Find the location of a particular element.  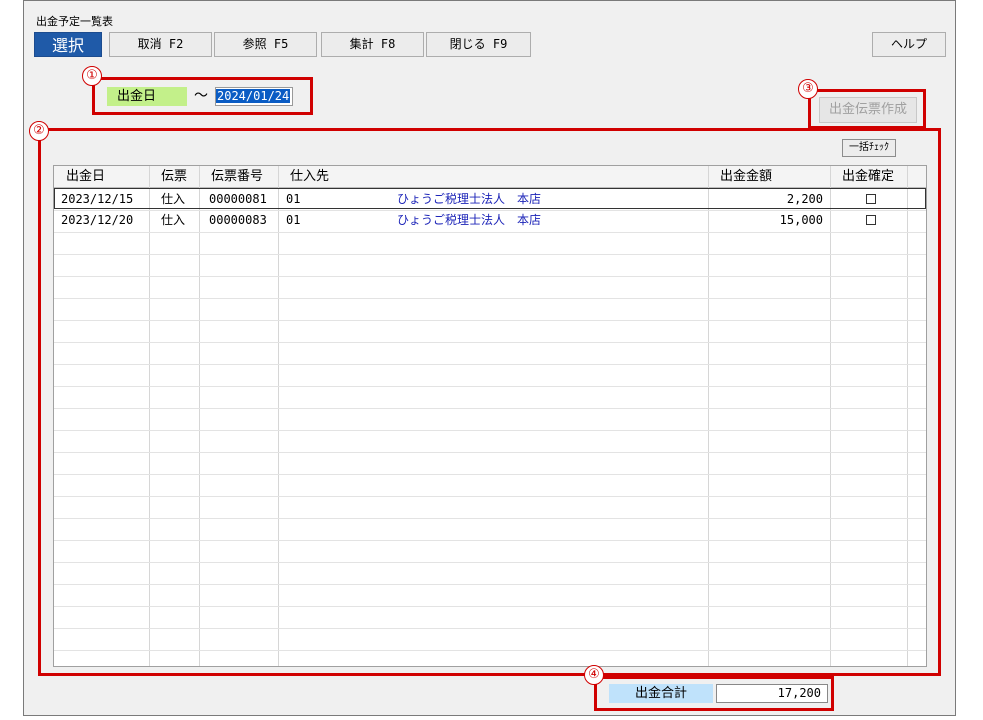

row-slip-number: 00000083 is located at coordinates (238, 220).